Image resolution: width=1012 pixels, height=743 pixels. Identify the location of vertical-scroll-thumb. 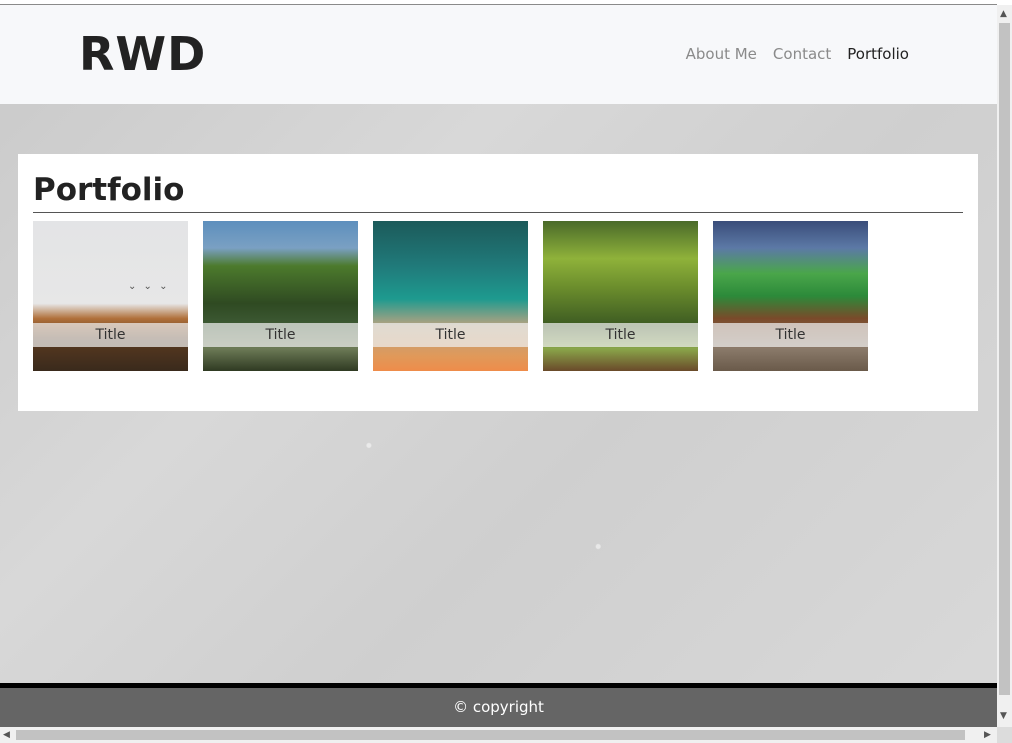
(1004, 359).